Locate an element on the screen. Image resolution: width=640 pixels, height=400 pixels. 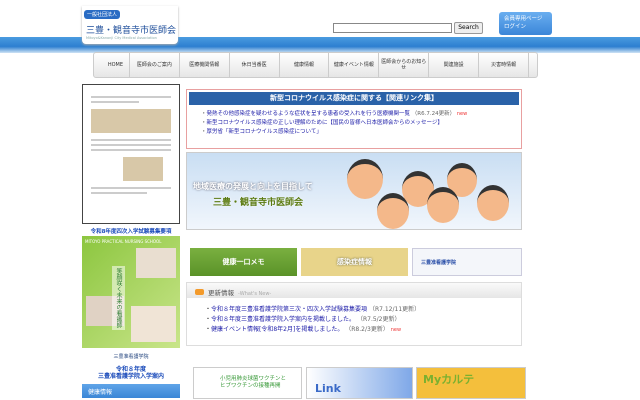
corona-link: 厚労省「新型コロナウイルス感染症について」 is located at coordinates (360, 132).